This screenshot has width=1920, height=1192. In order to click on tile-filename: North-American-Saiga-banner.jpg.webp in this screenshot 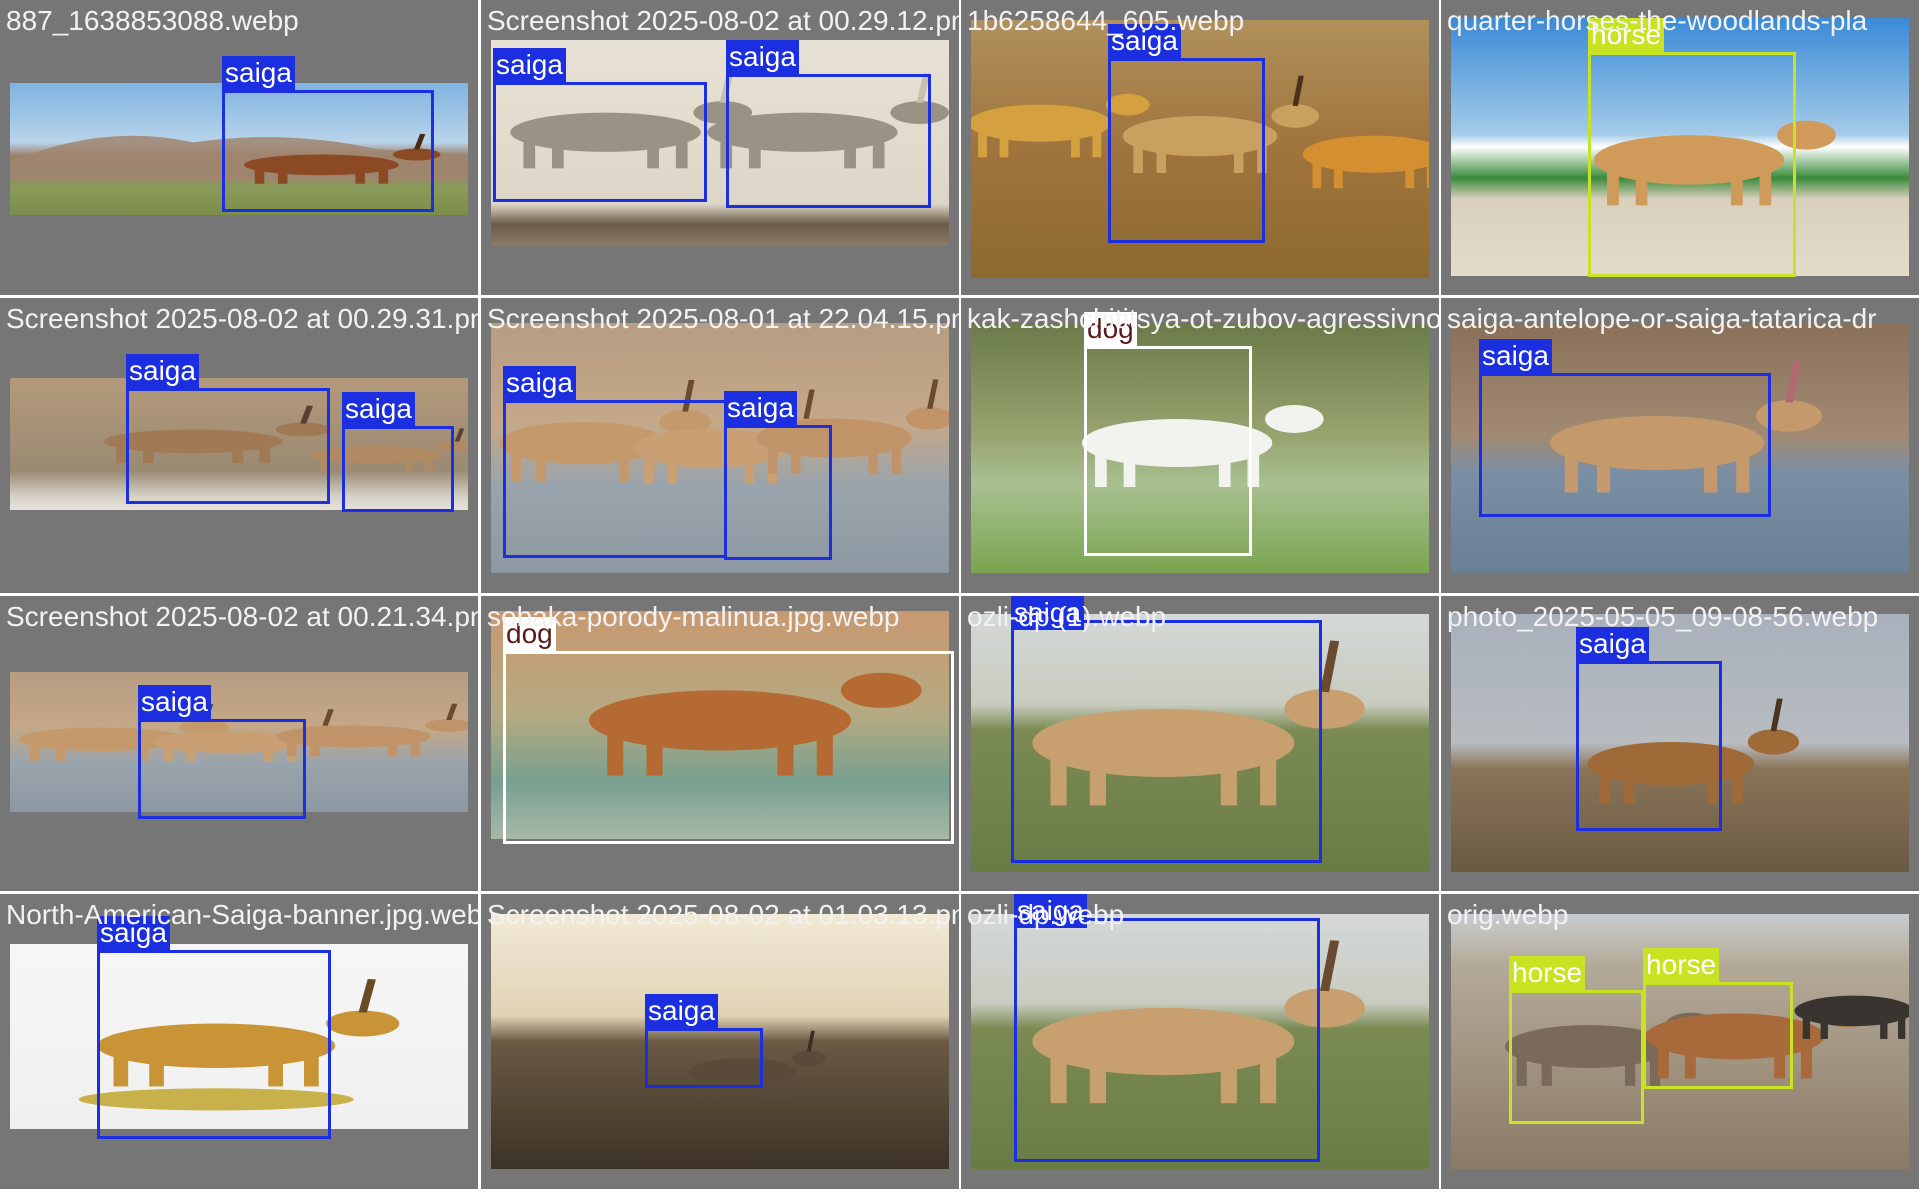, I will do `click(242, 914)`.